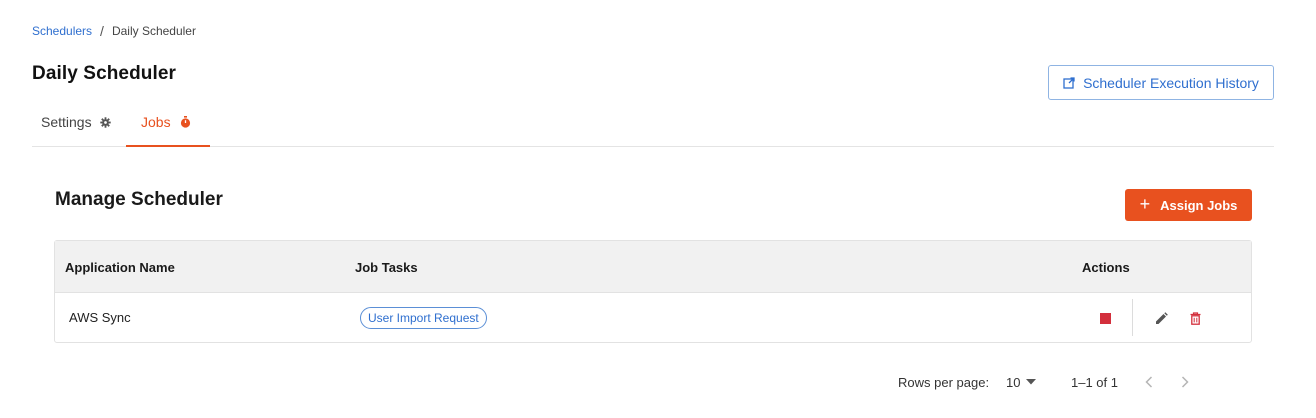  Describe the element at coordinates (1021, 382) in the screenshot. I see `rows-per-page-select: 10` at that location.